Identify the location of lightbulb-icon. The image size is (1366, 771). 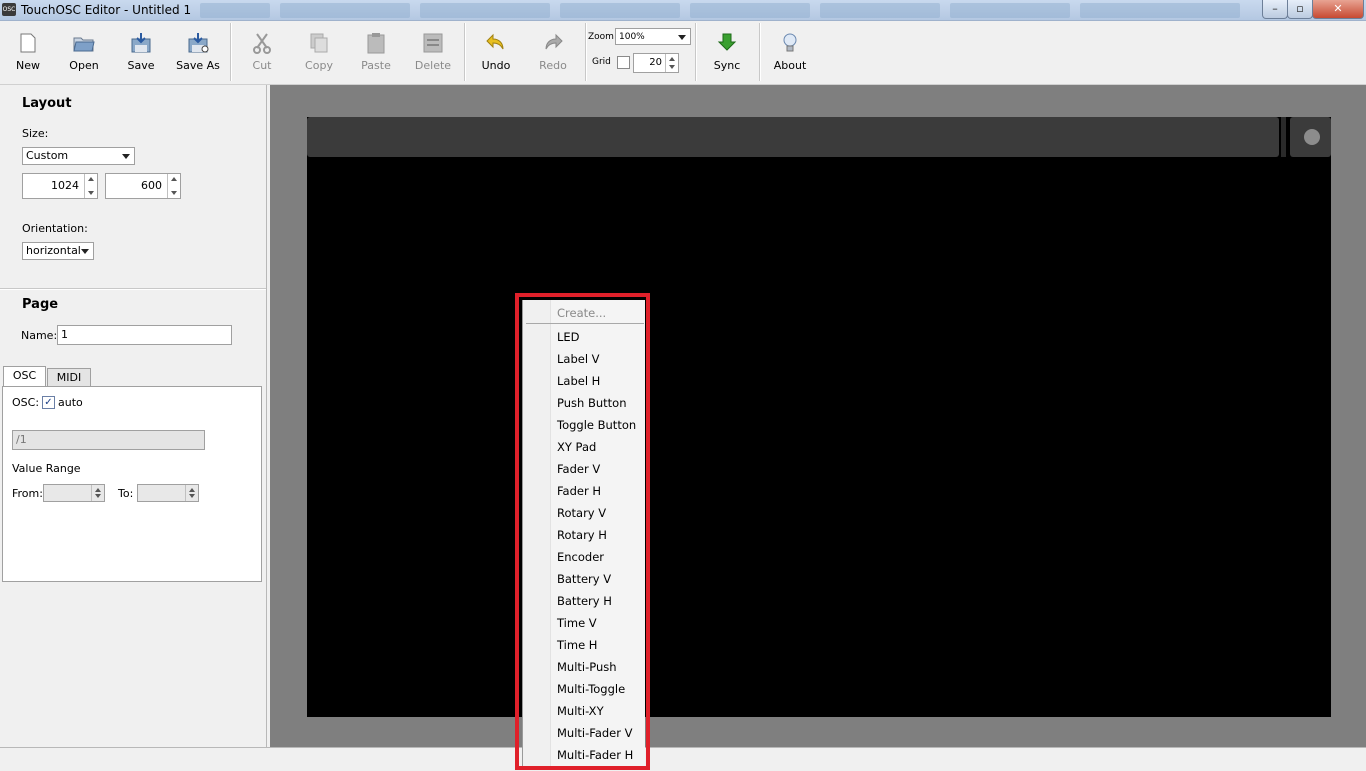
(790, 42).